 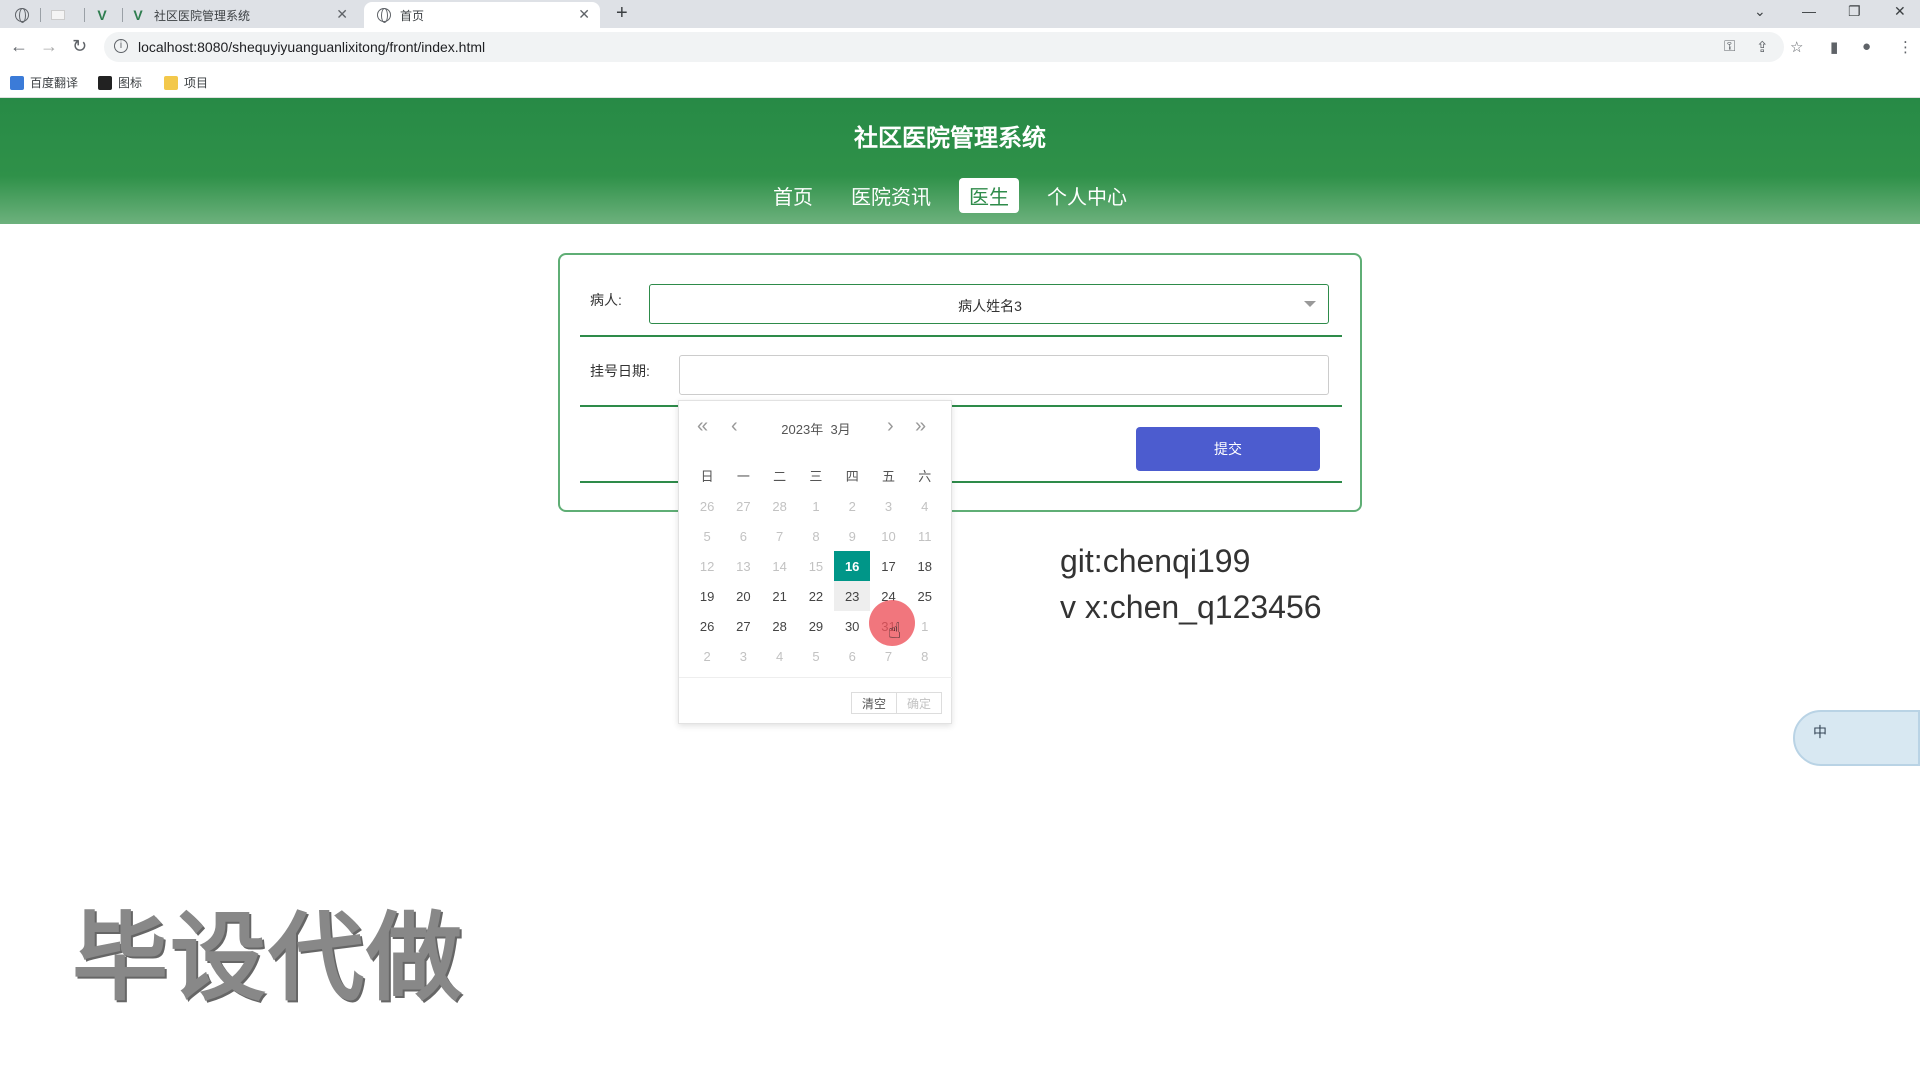 What do you see at coordinates (960, 14) in the screenshot?
I see `browser-tab-bar: V V 社区医院管理系统 ✕ 首页 ✕ + ⌄ — ❐ ✕` at bounding box center [960, 14].